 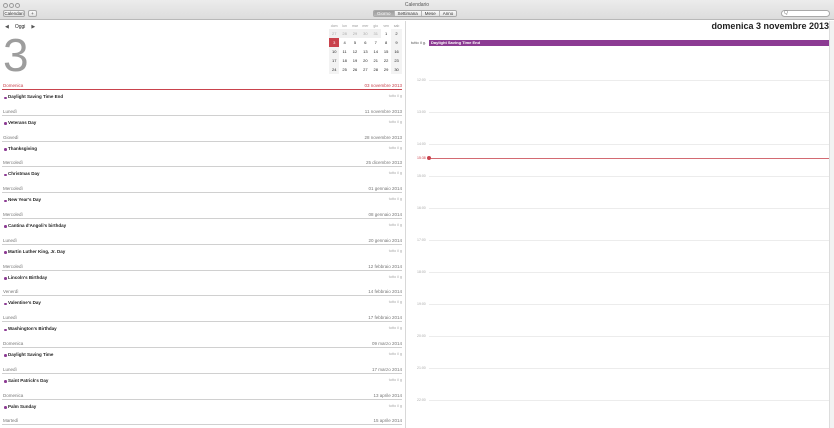 What do you see at coordinates (430, 13) in the screenshot?
I see `view-tab-mese: Mese` at bounding box center [430, 13].